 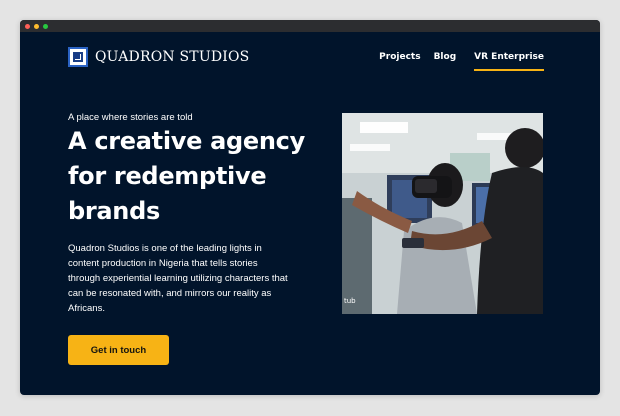 I want to click on window-titlebar, so click(x=310, y=26).